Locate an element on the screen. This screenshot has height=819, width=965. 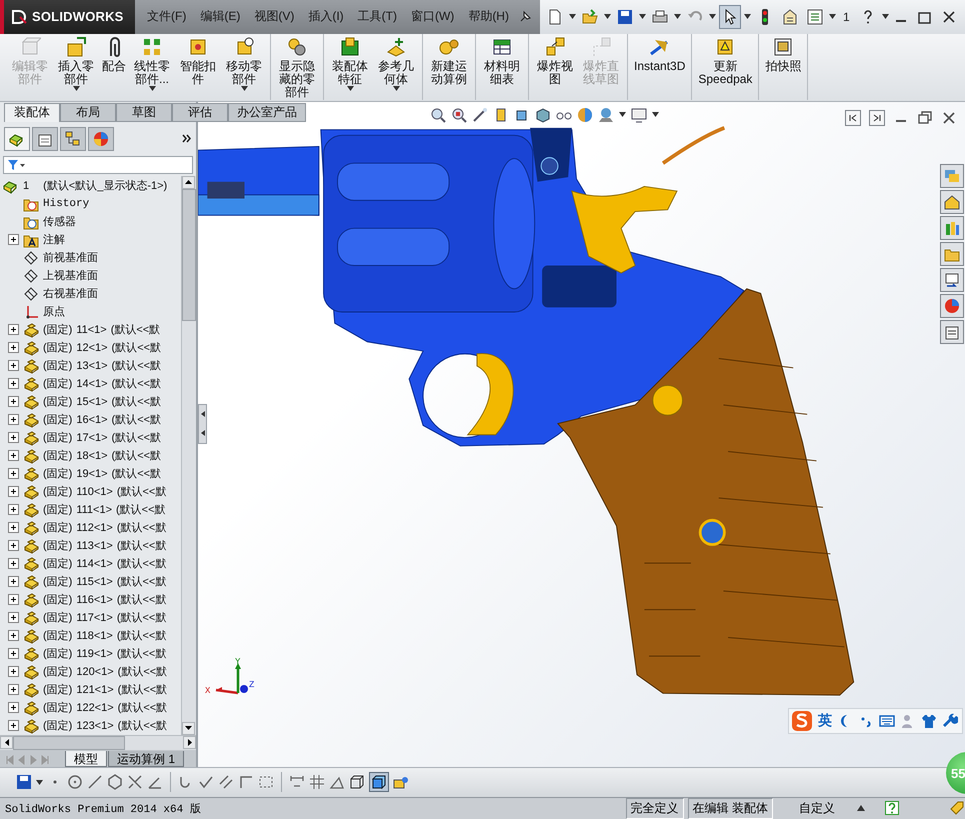
globe-icon is located at coordinates (585, 114).